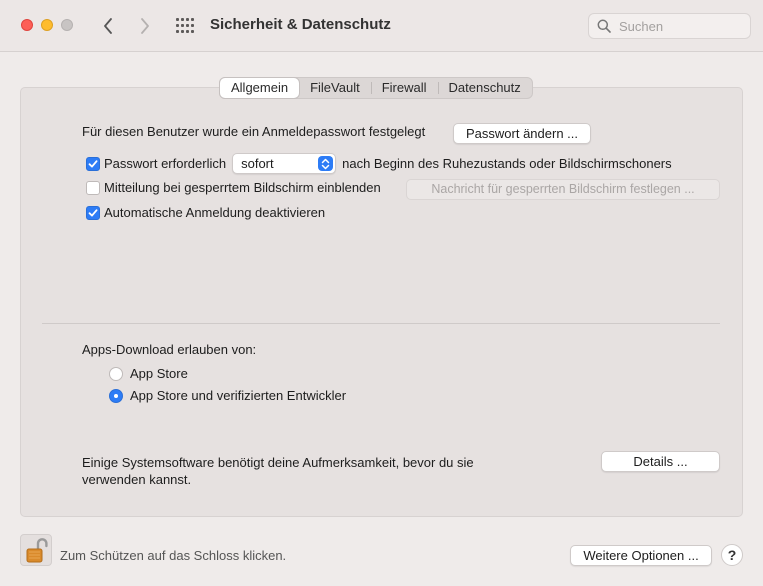  Describe the element at coordinates (732, 555) in the screenshot. I see `help-button: ?` at that location.